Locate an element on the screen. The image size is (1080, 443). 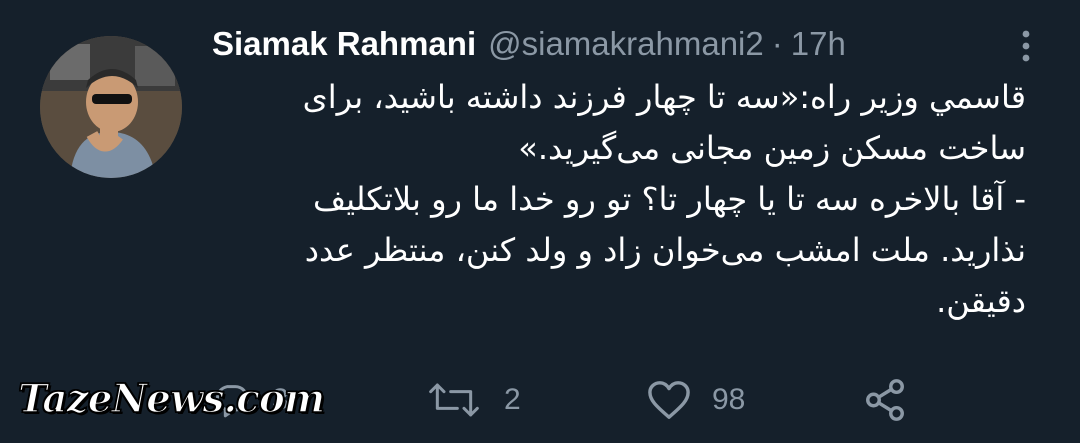
retweet-button: 2 is located at coordinates (472, 400).